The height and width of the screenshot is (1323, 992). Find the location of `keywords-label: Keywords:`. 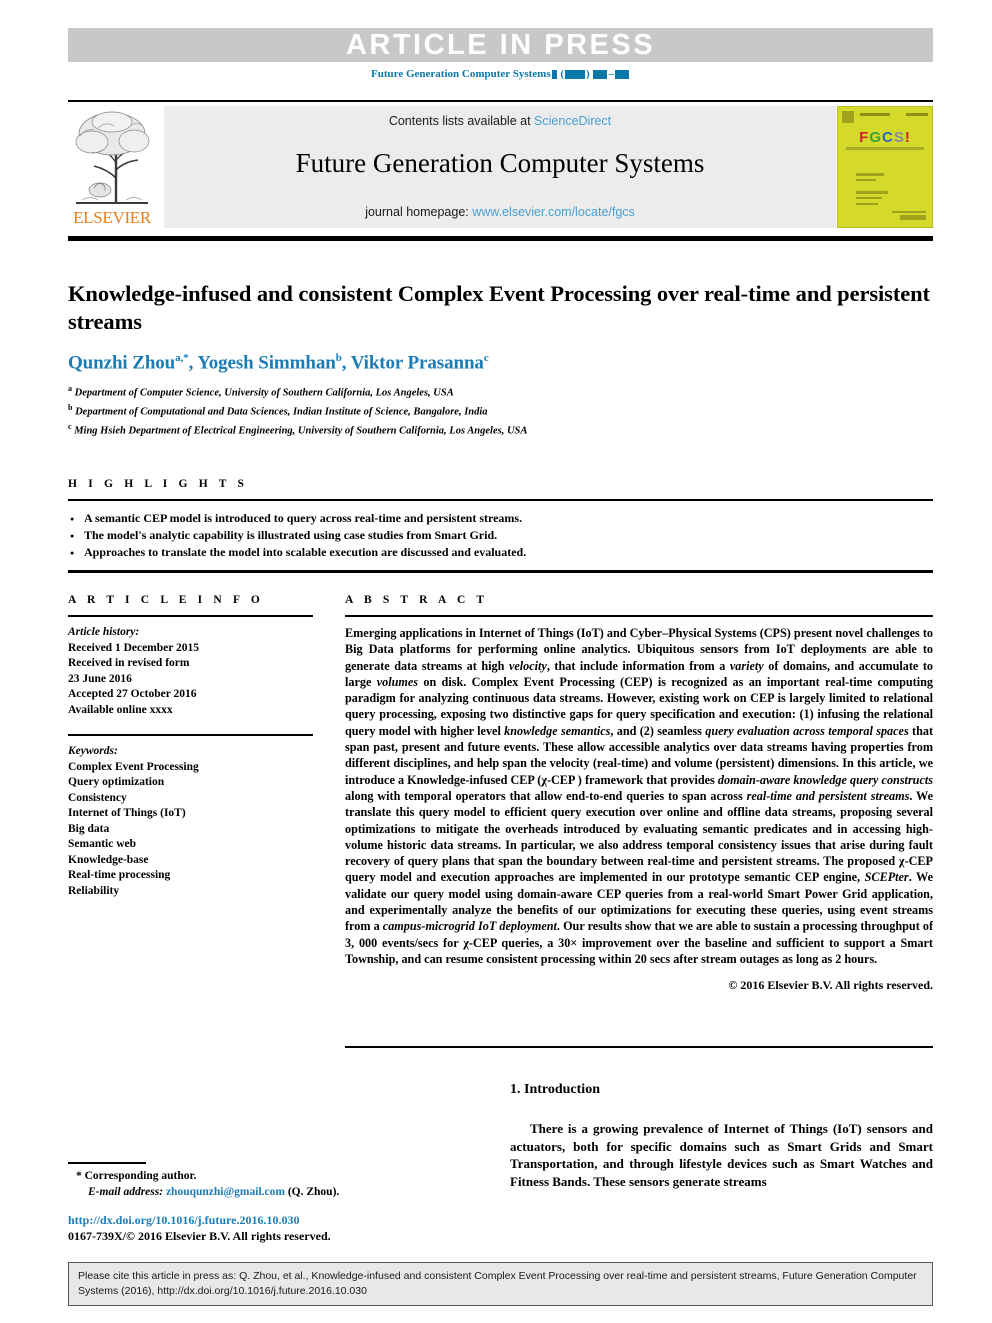

keywords-label: Keywords: is located at coordinates (93, 751).